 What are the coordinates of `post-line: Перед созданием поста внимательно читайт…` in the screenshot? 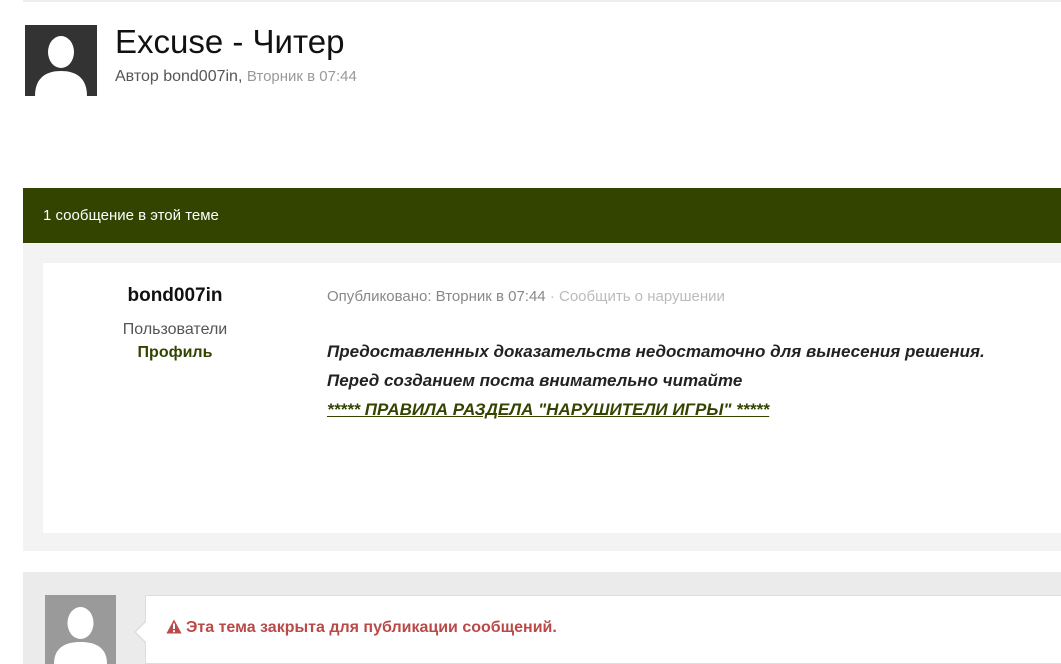 It's located at (535, 380).